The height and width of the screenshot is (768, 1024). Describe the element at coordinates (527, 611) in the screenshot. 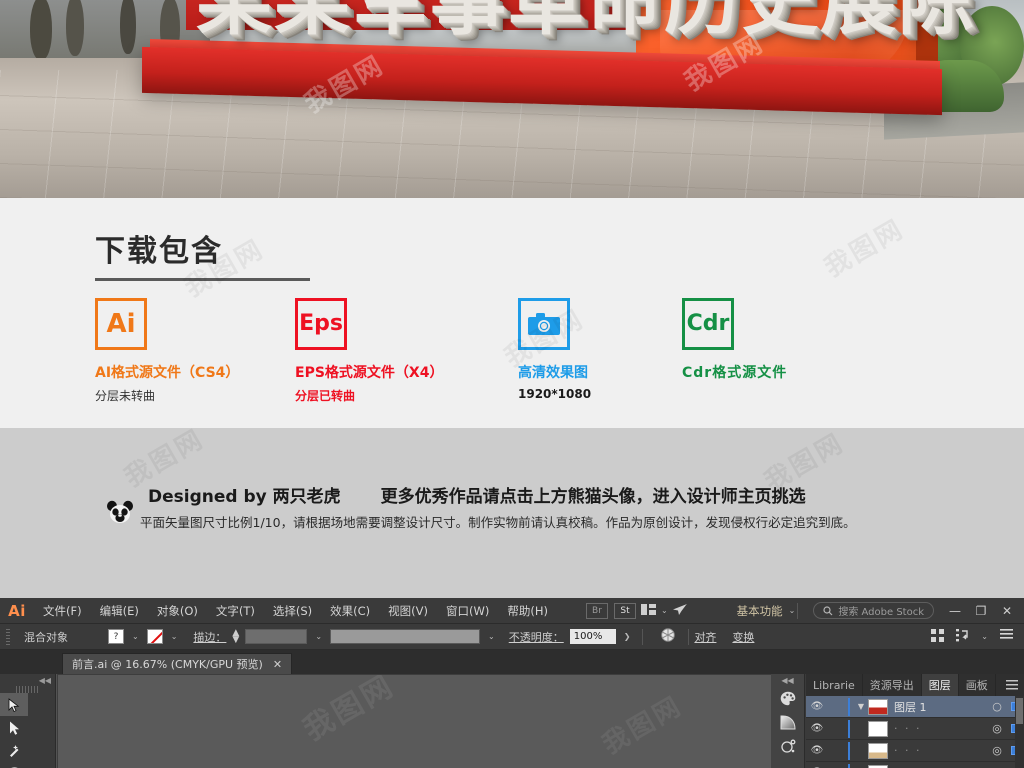

I see `menu-help: 帮助(H)` at that location.